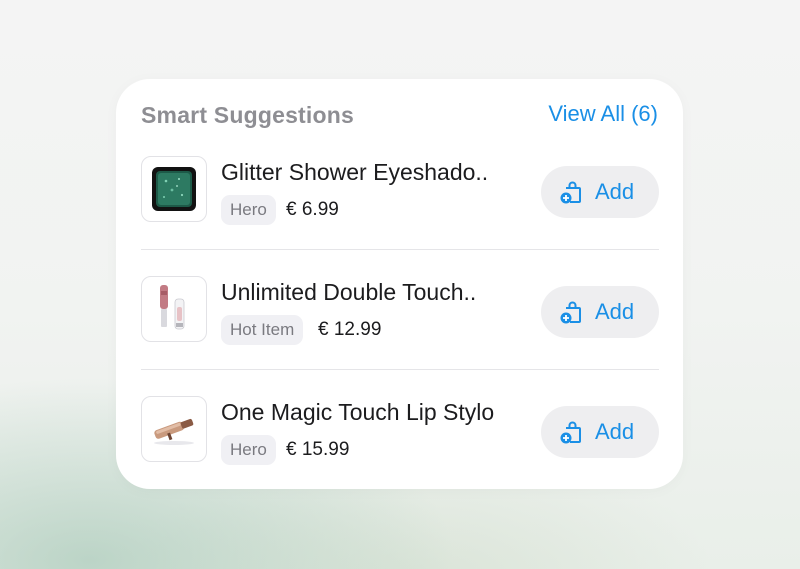 The image size is (800, 569). I want to click on product-price: € 15.99, so click(318, 449).